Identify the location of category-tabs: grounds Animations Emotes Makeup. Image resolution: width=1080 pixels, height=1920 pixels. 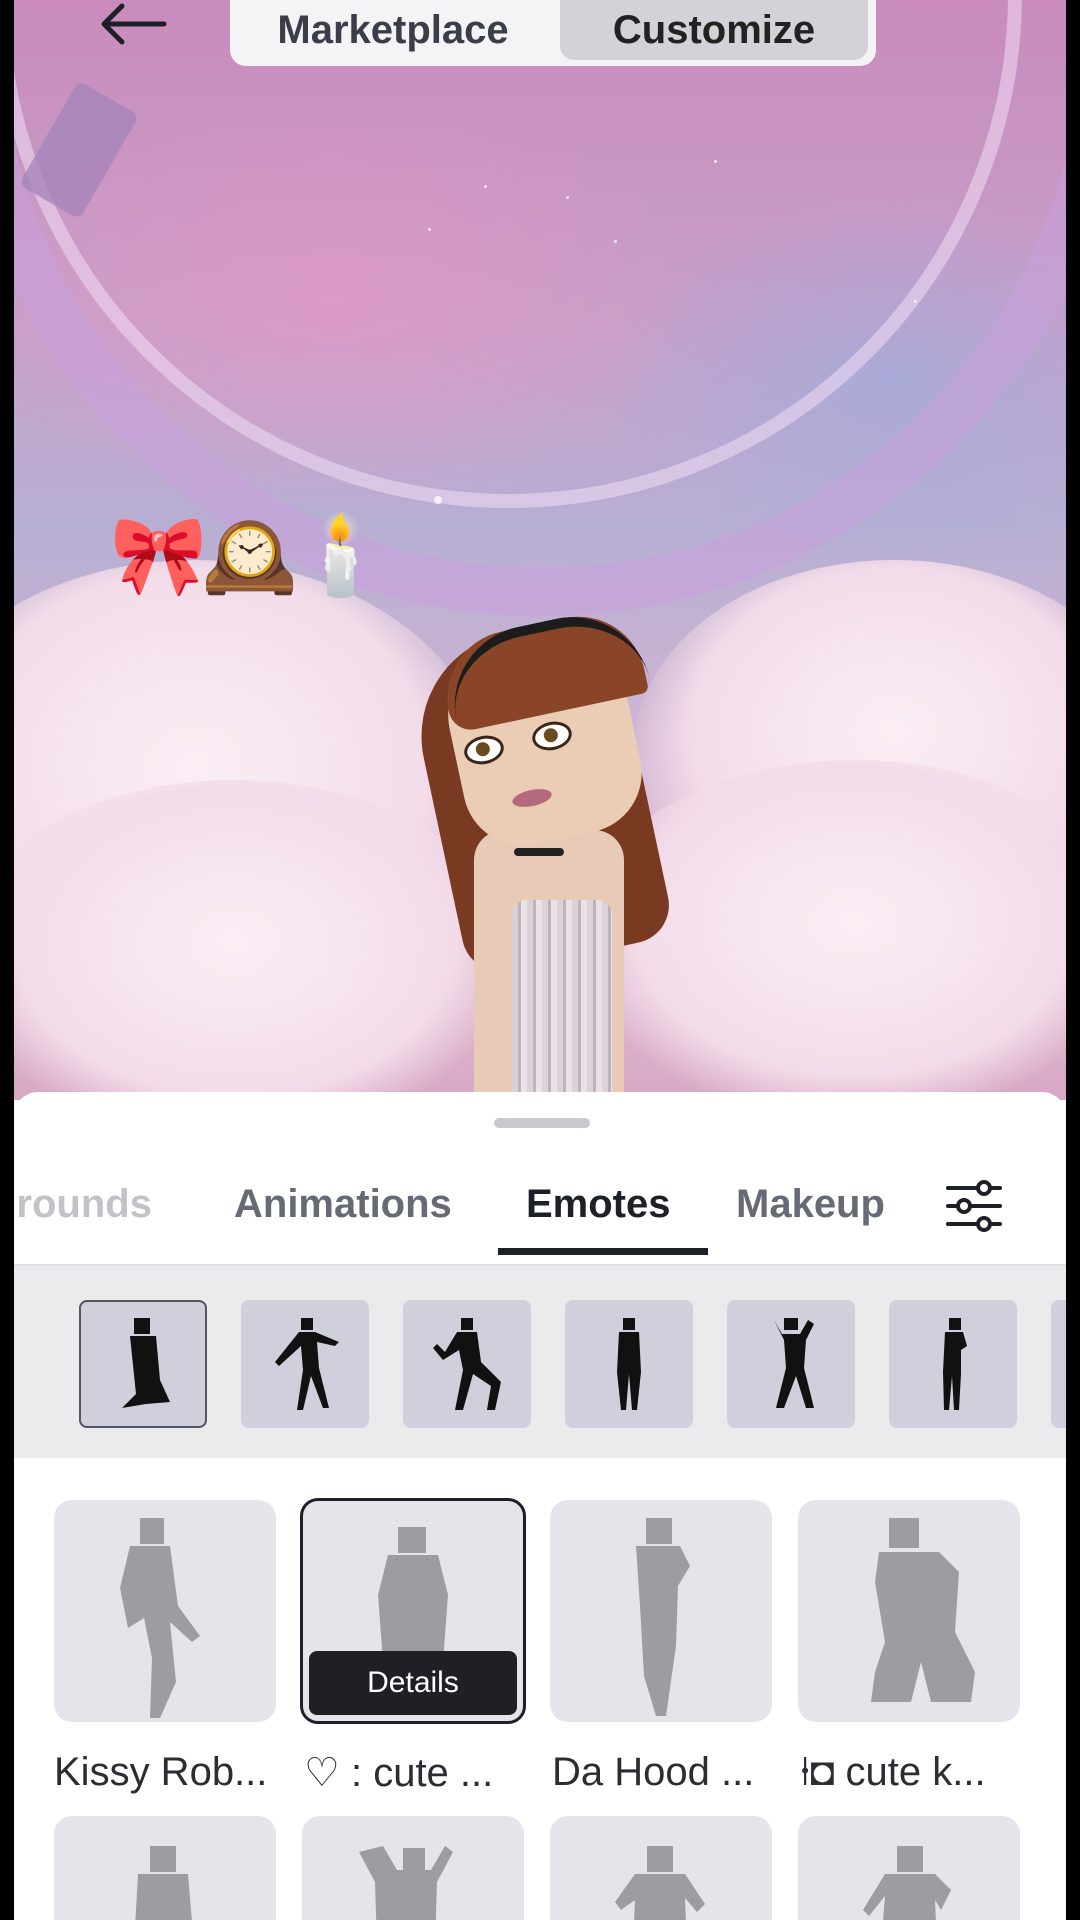
(540, 1199).